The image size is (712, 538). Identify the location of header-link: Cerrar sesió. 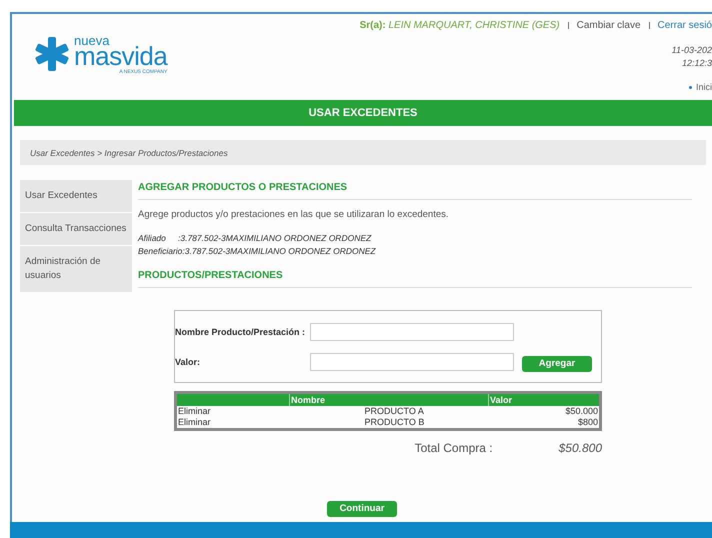
(685, 25).